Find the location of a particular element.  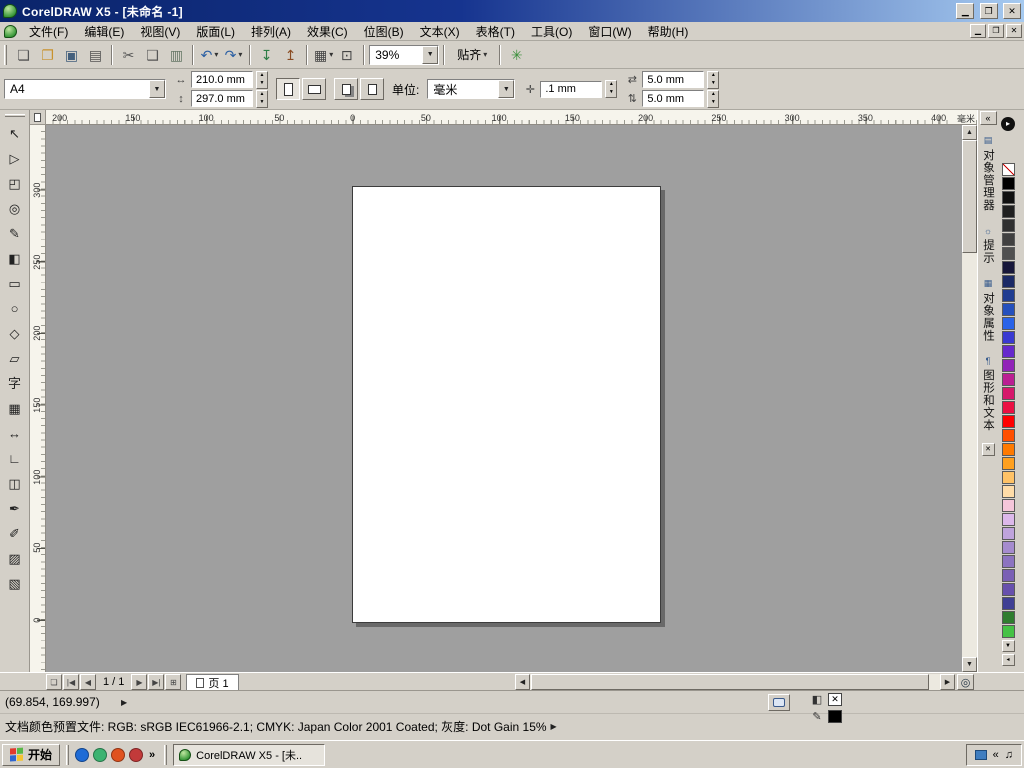

interactive-fill-tool: ▧ is located at coordinates (15, 583).